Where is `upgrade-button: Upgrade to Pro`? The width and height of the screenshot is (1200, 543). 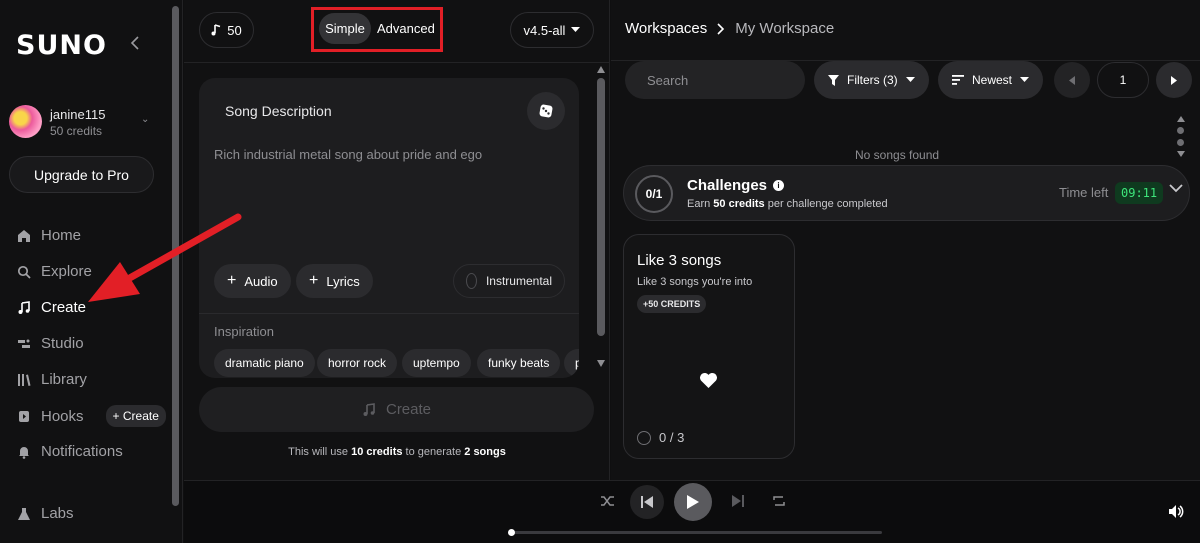
upgrade-button: Upgrade to Pro is located at coordinates (81, 174).